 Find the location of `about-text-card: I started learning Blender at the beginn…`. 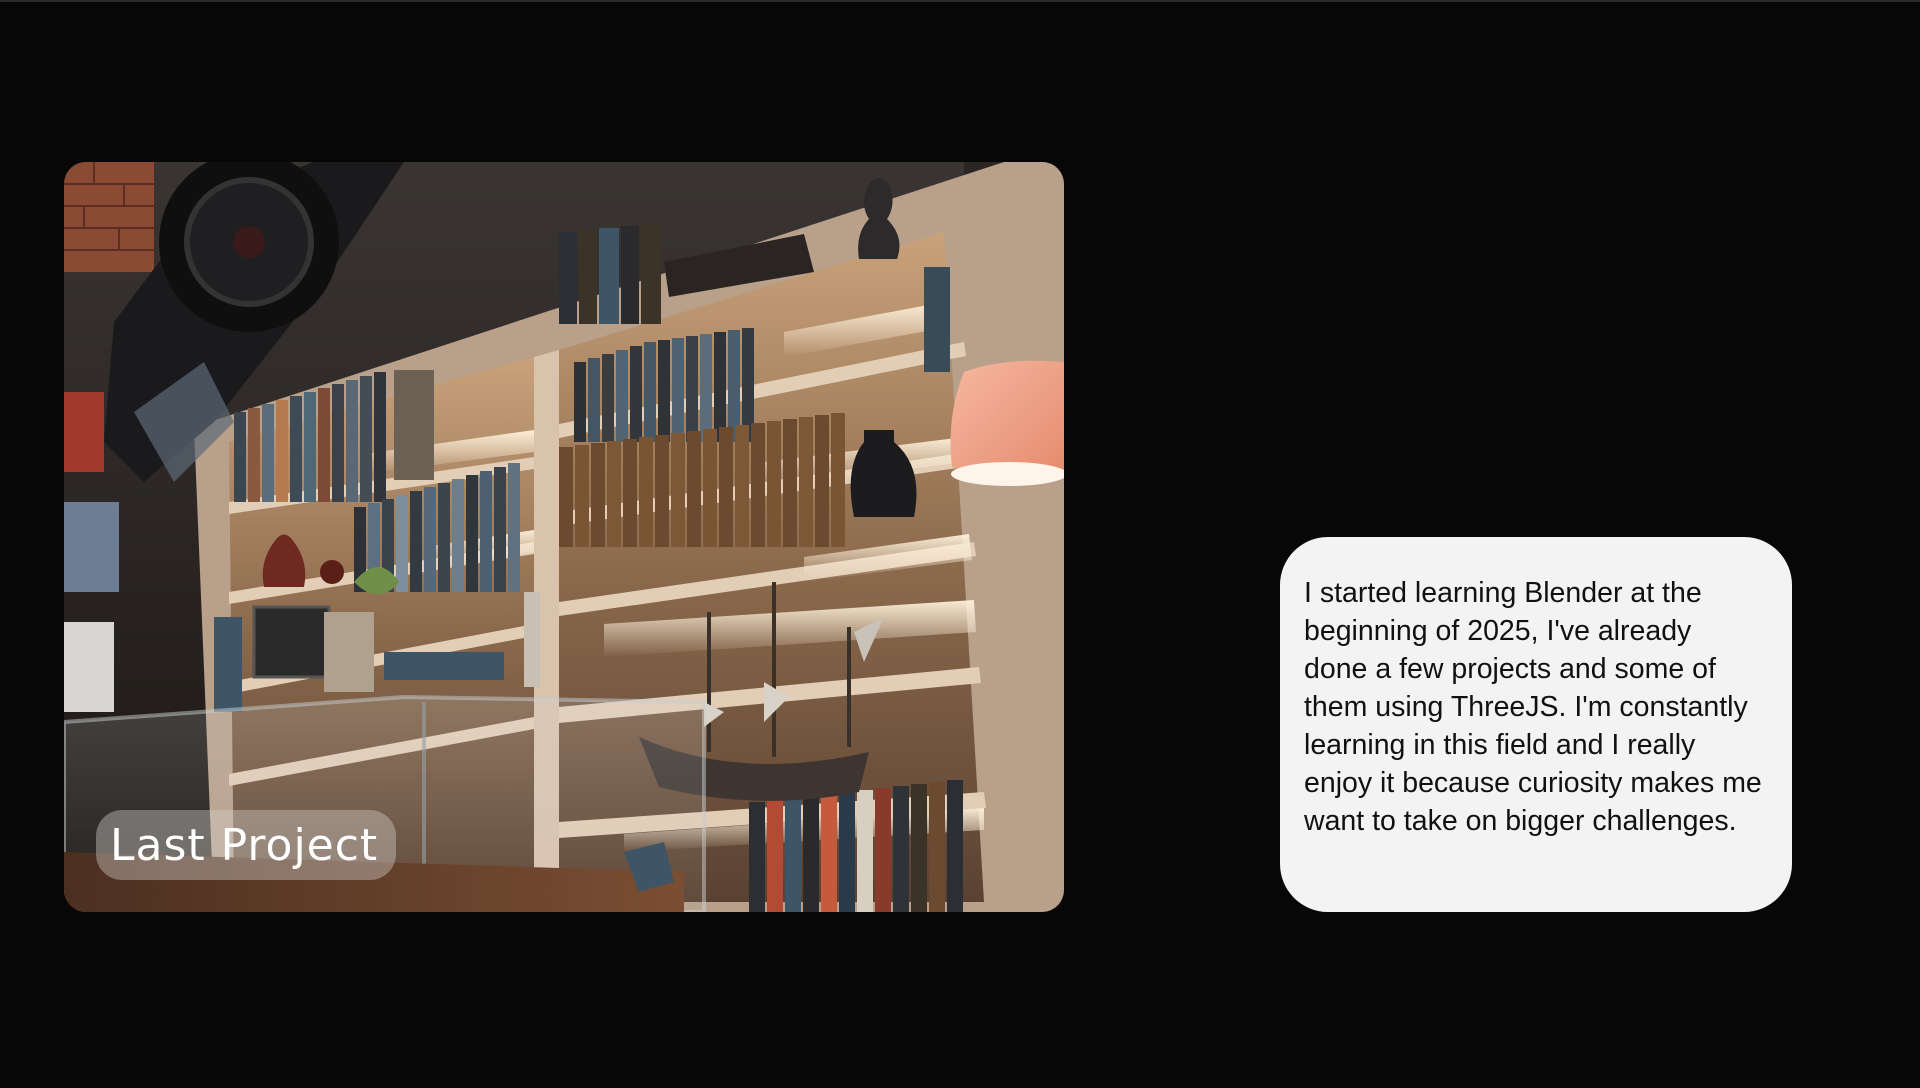

about-text-card: I started learning Blender at the beginn… is located at coordinates (1536, 724).